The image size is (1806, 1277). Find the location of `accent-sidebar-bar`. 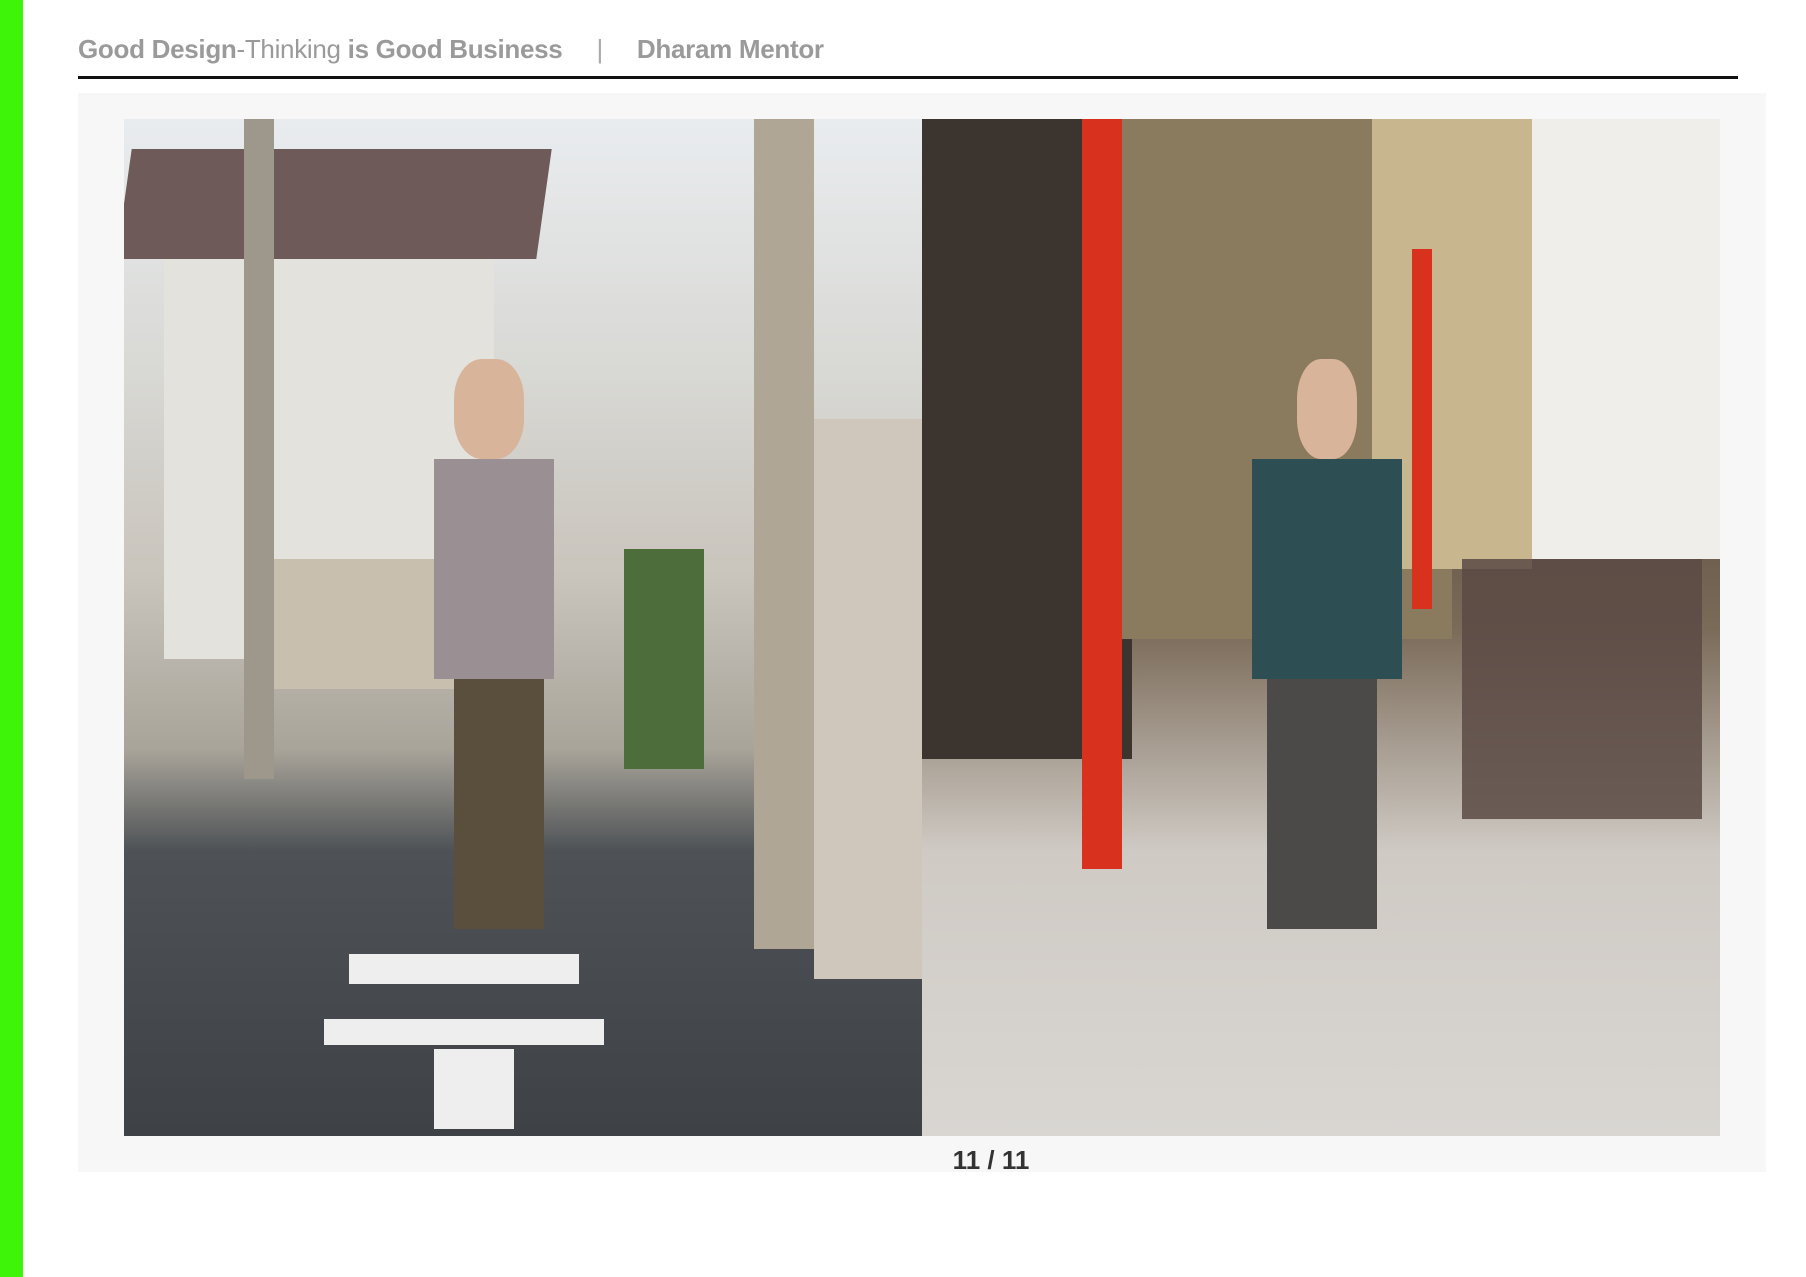

accent-sidebar-bar is located at coordinates (11, 638).